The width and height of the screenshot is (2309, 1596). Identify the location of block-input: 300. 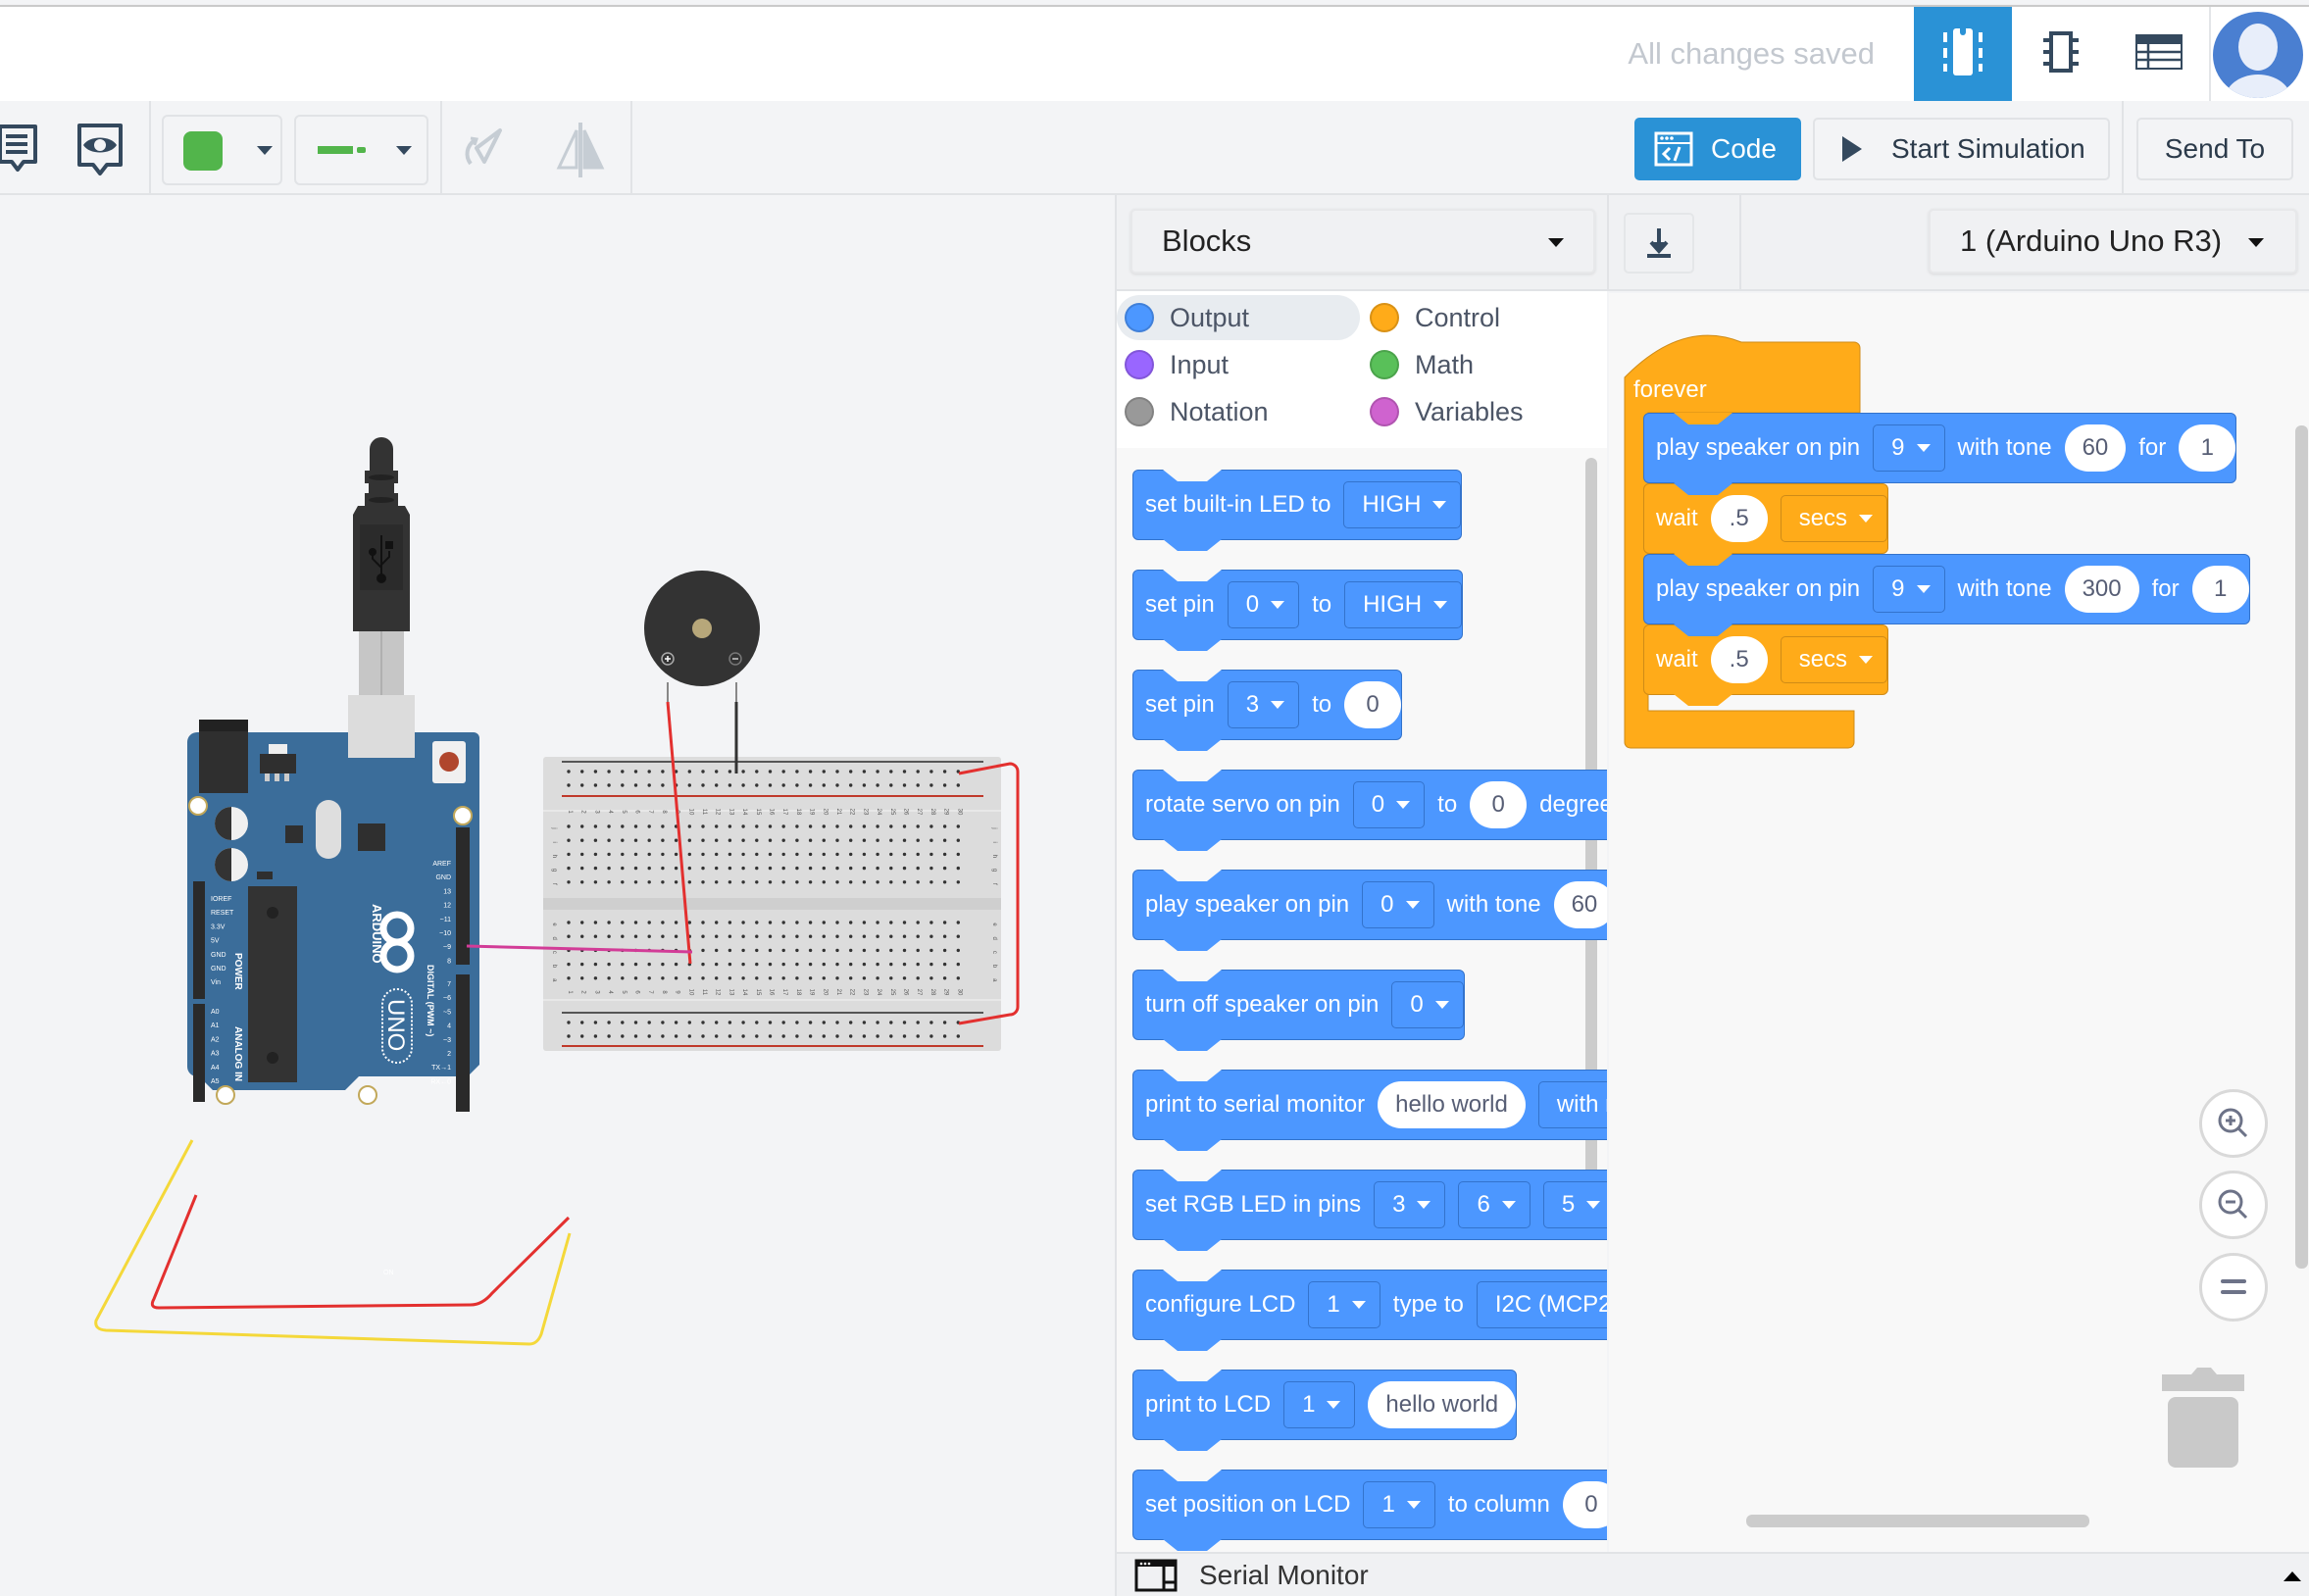
(2101, 589).